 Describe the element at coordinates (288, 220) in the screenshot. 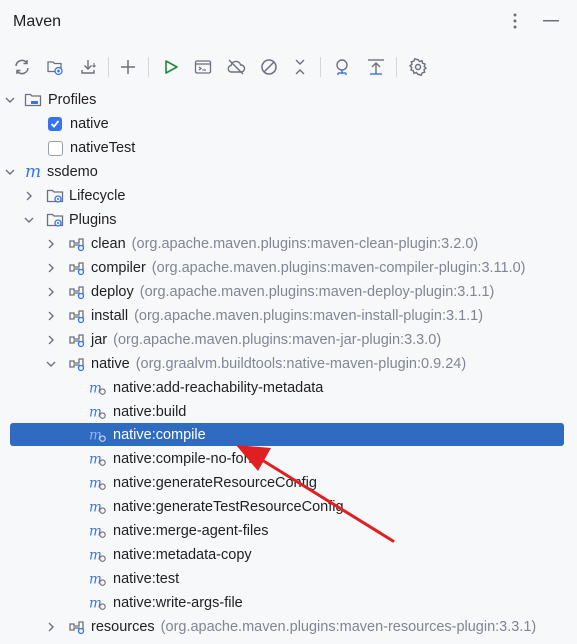

I see `tree-node-plugins: Plugins` at that location.